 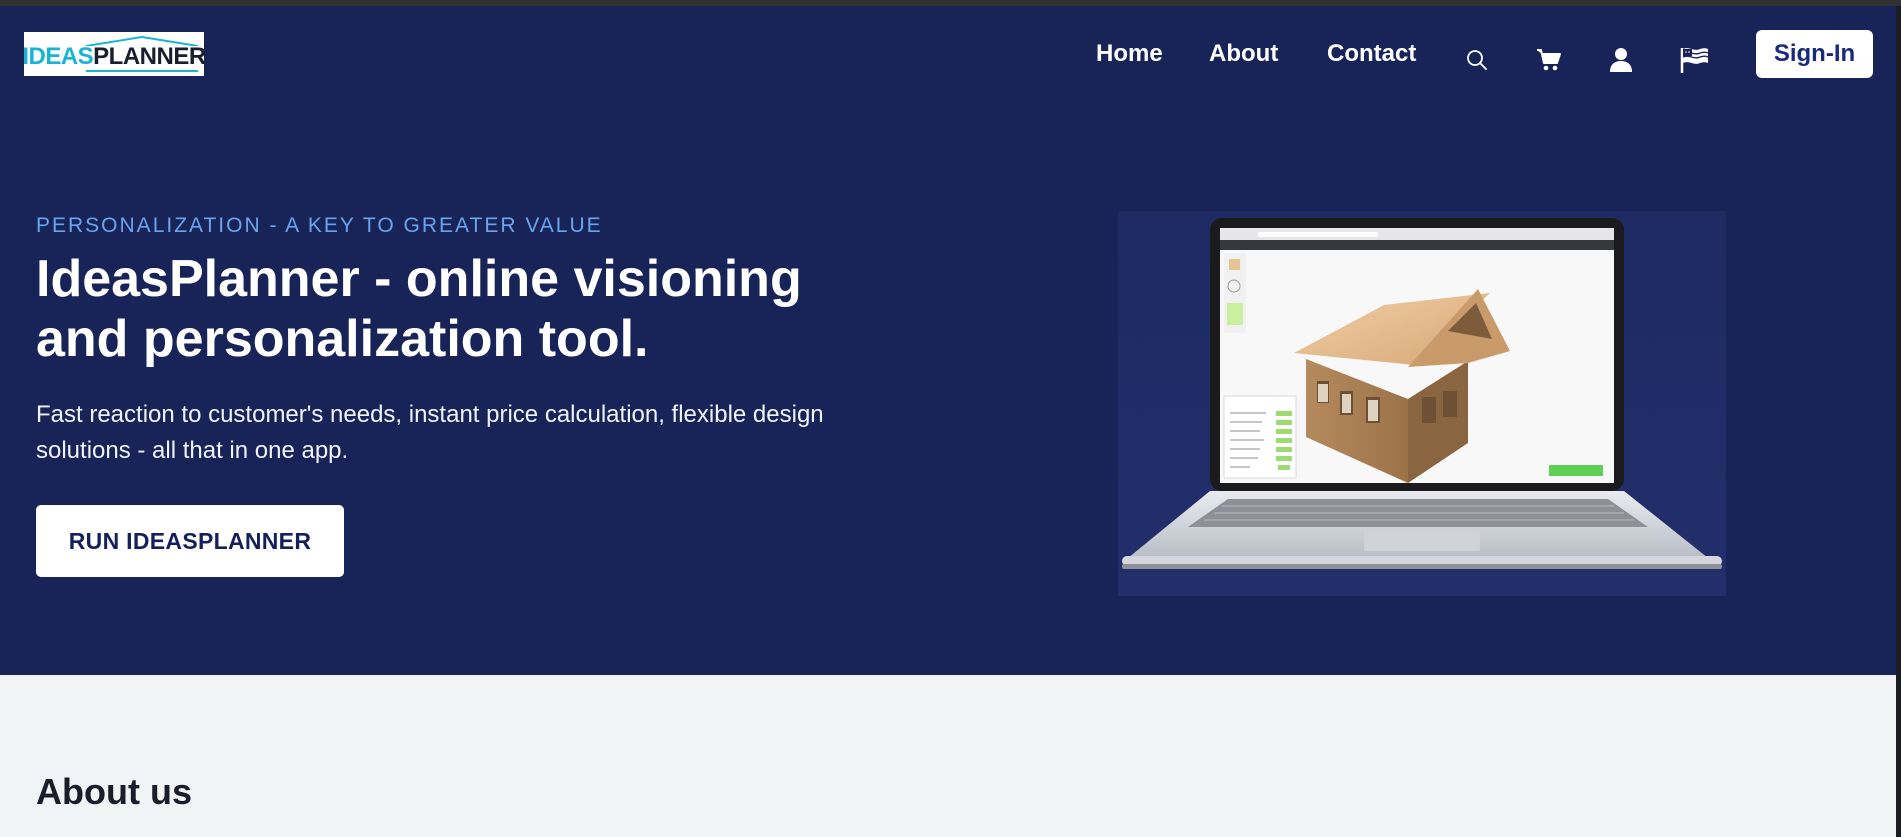 What do you see at coordinates (142, 41) in the screenshot?
I see `logo-roof-icon` at bounding box center [142, 41].